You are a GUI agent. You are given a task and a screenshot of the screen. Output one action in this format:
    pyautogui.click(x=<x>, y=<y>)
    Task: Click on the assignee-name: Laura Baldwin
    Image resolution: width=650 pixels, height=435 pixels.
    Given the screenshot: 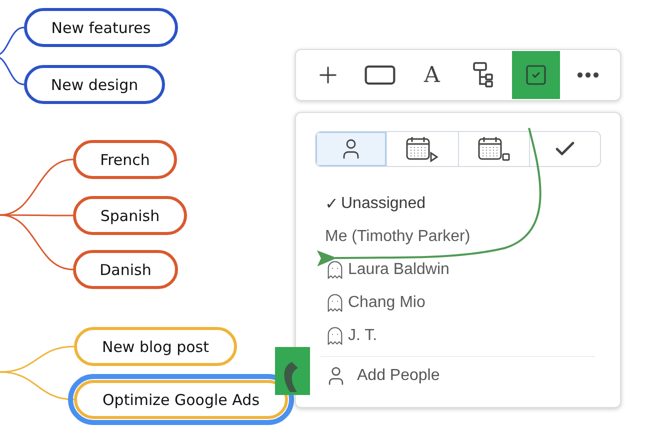 What is the action you would take?
    pyautogui.click(x=399, y=269)
    